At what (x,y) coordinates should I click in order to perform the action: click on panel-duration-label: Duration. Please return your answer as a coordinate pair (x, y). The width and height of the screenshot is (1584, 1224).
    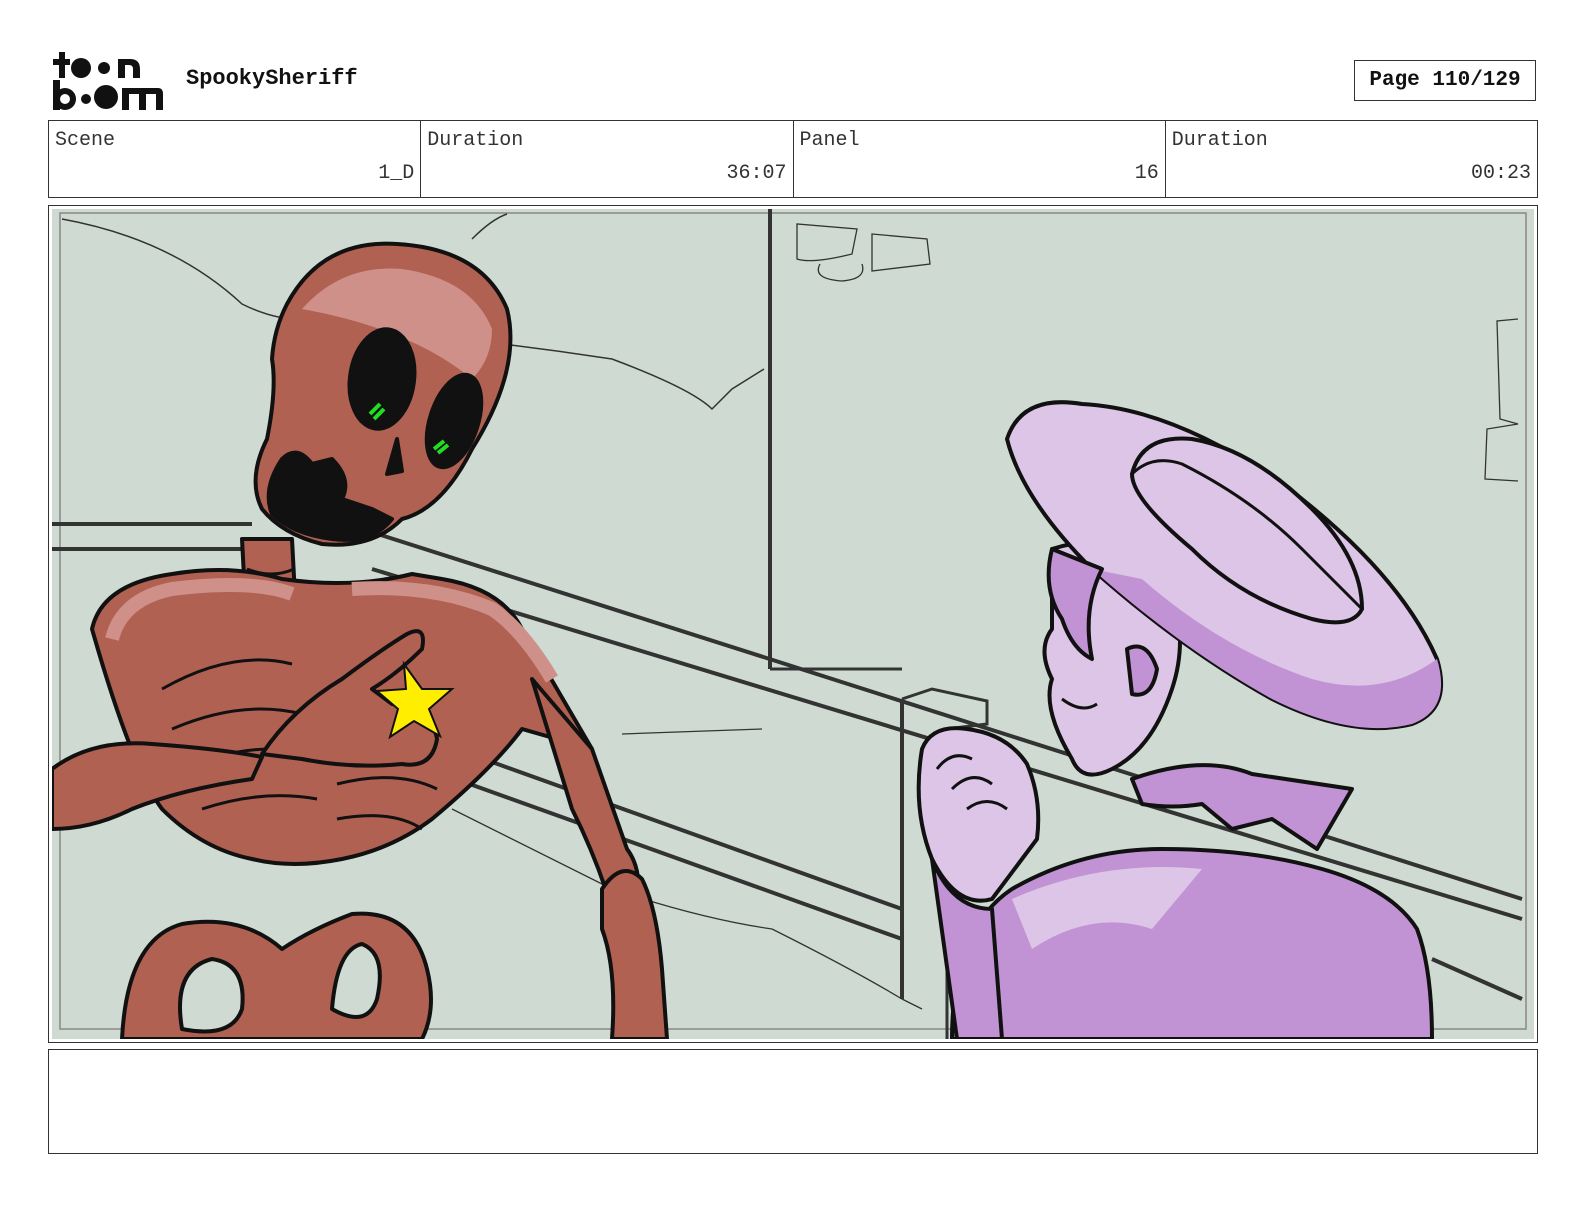
    Looking at the image, I should click on (1219, 140).